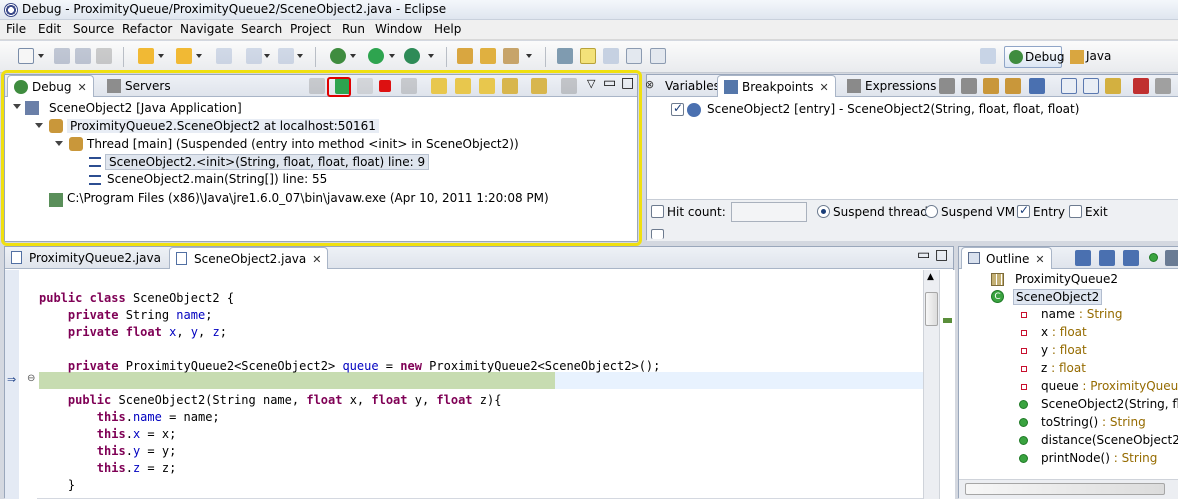  Describe the element at coordinates (1141, 86) in the screenshot. I see `add-exception-breakpoint-icon` at that location.